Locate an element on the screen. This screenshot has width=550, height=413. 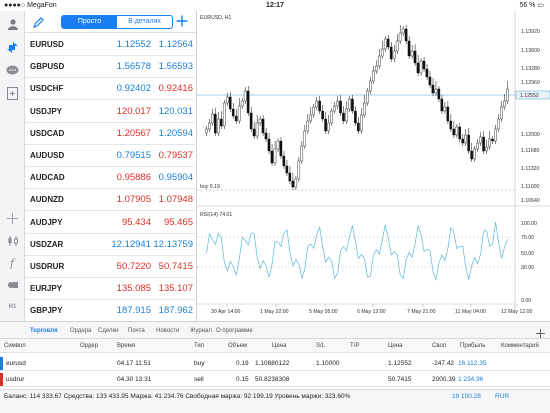
quote-row-gbpusd: GBPUSD 1.56578 1.56593 is located at coordinates (111, 67).